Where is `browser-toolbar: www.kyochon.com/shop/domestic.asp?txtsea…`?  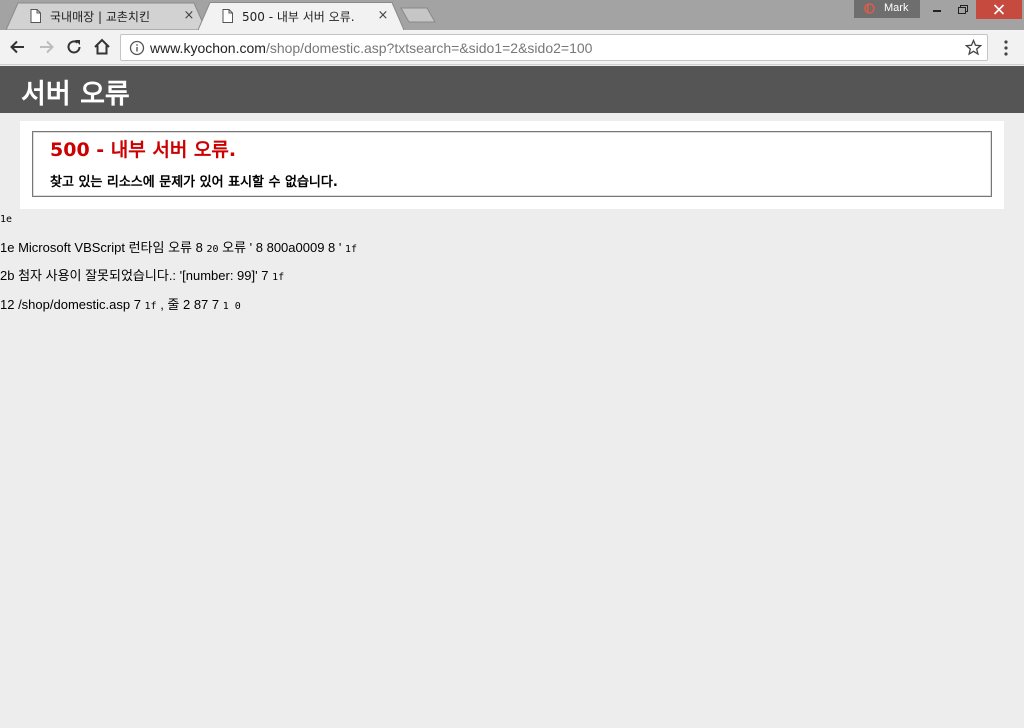
browser-toolbar: www.kyochon.com/shop/domestic.asp?txtsea… is located at coordinates (512, 47).